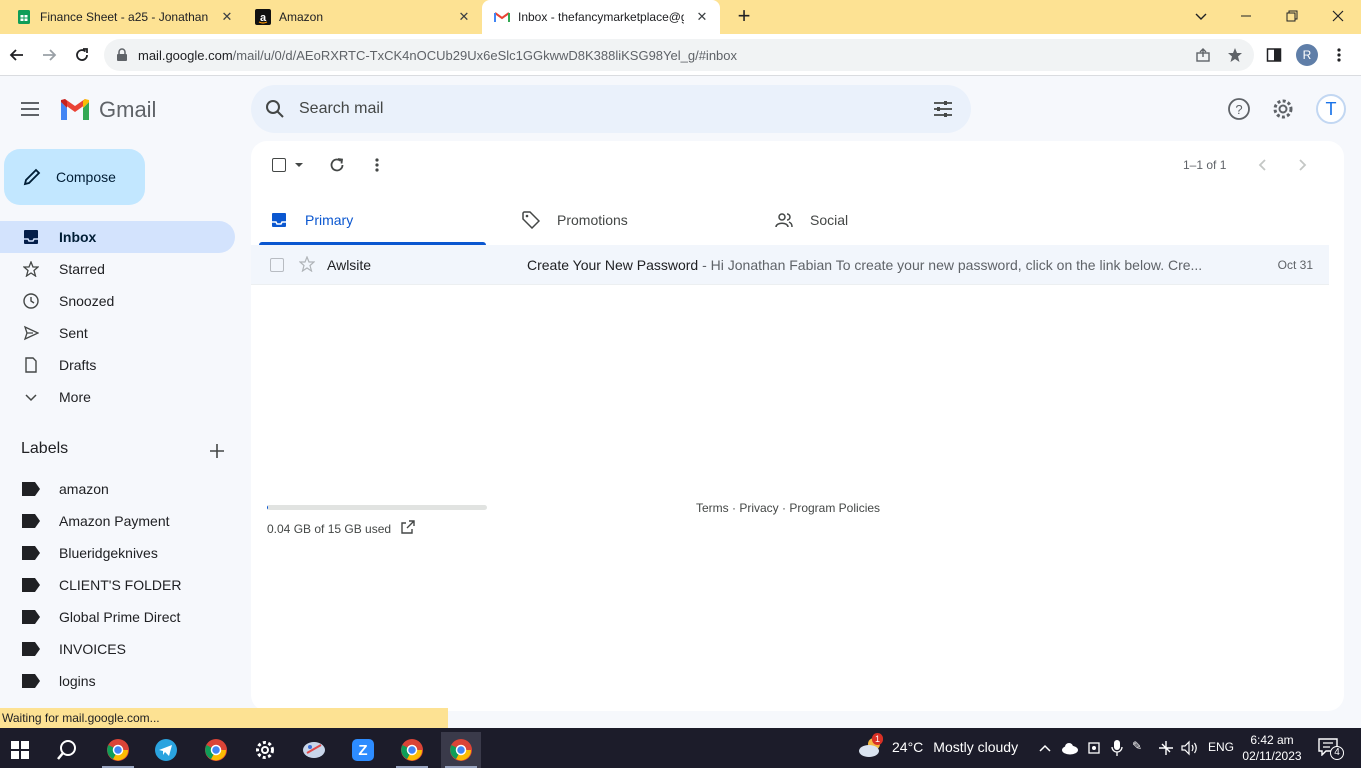 The width and height of the screenshot is (1361, 768). I want to click on volume-icon, so click(1190, 748).